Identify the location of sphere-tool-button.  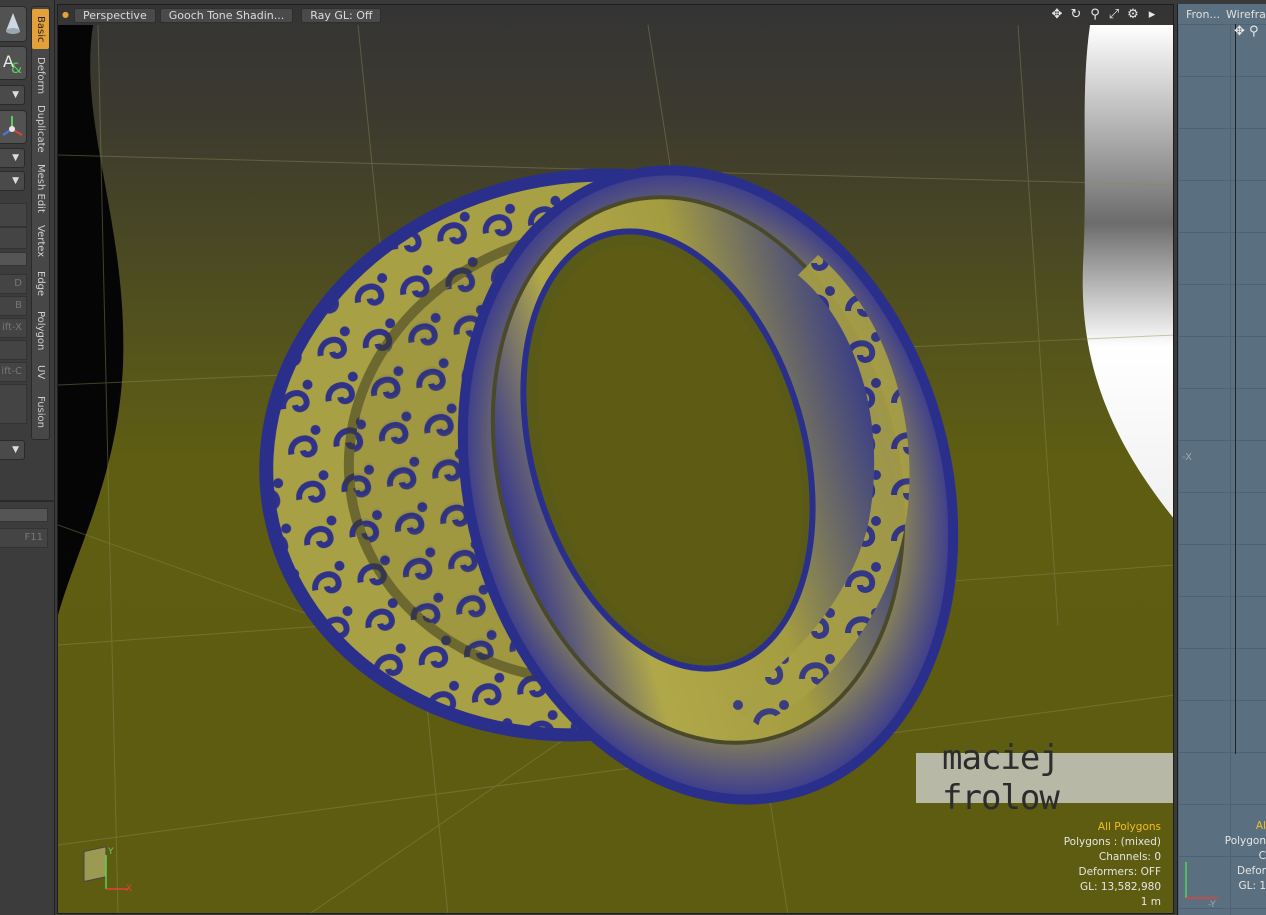
(13, 24).